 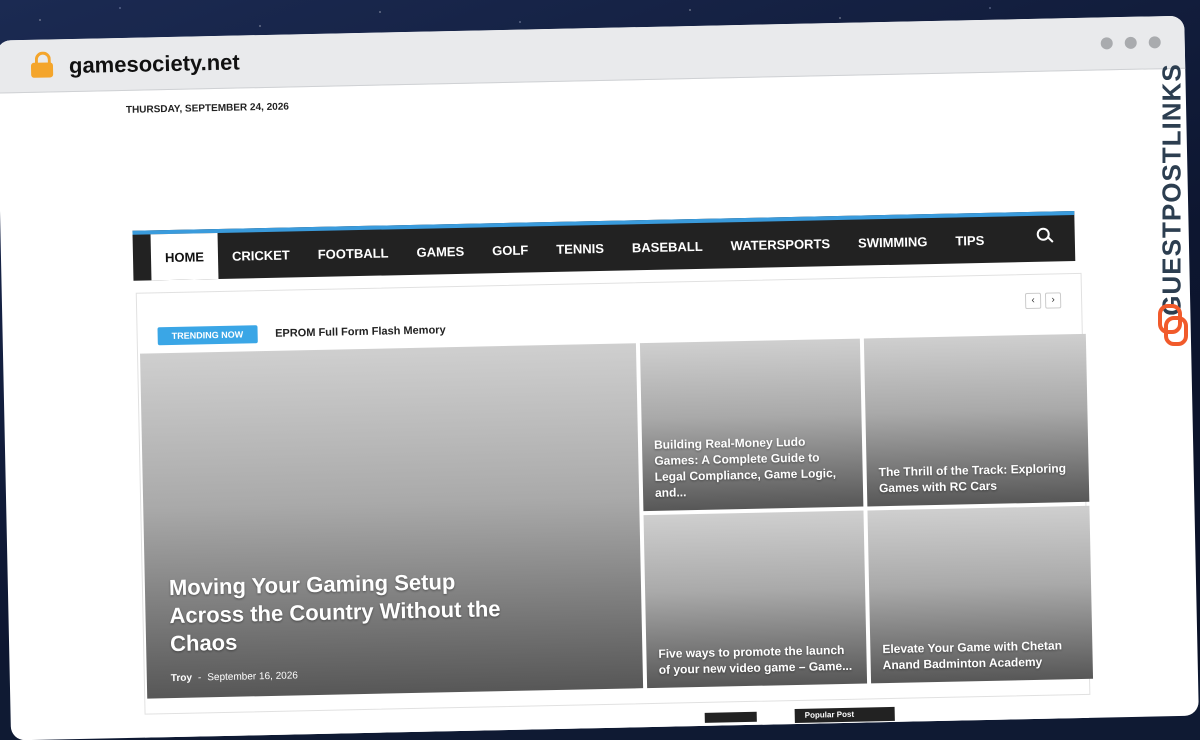 I want to click on nav-item-tennis: TENNIS, so click(x=580, y=249).